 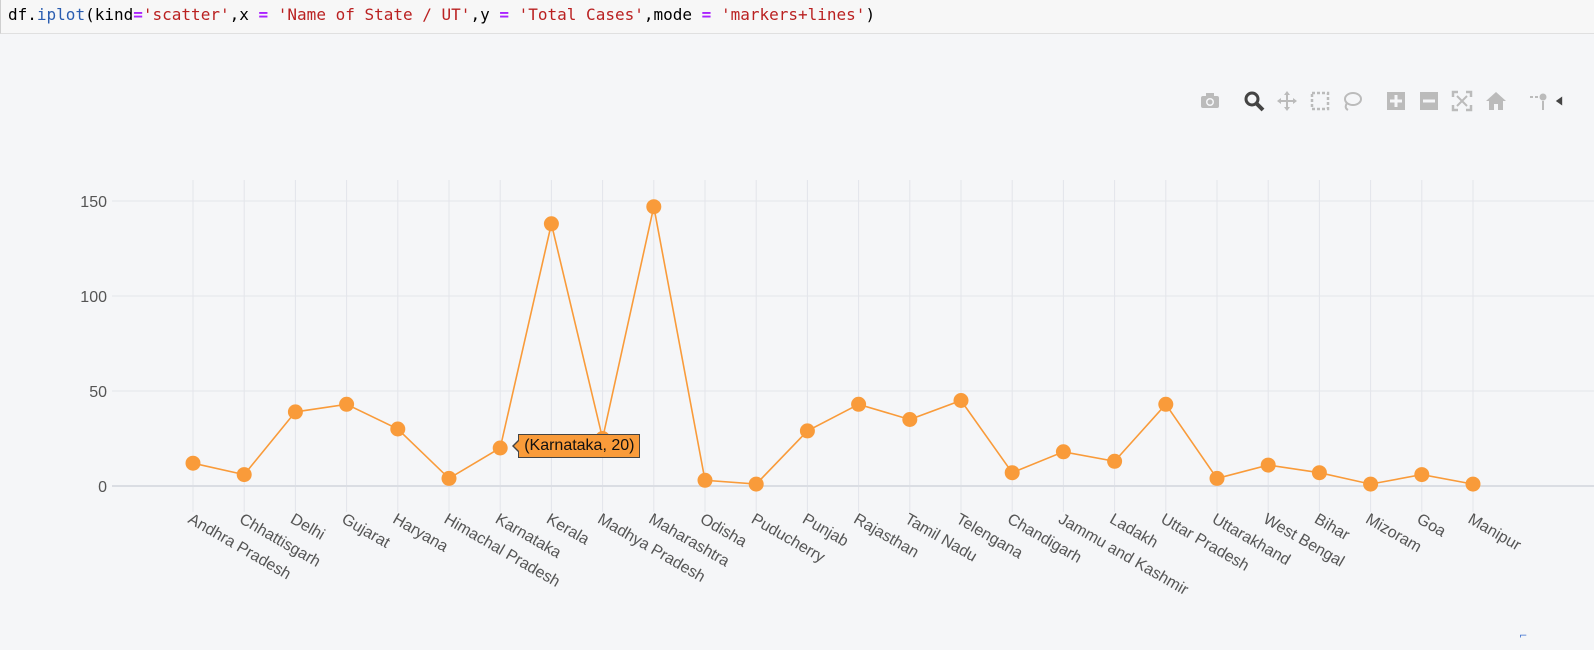 What do you see at coordinates (186, 14) in the screenshot?
I see `code-string-kind: 'scatter'` at bounding box center [186, 14].